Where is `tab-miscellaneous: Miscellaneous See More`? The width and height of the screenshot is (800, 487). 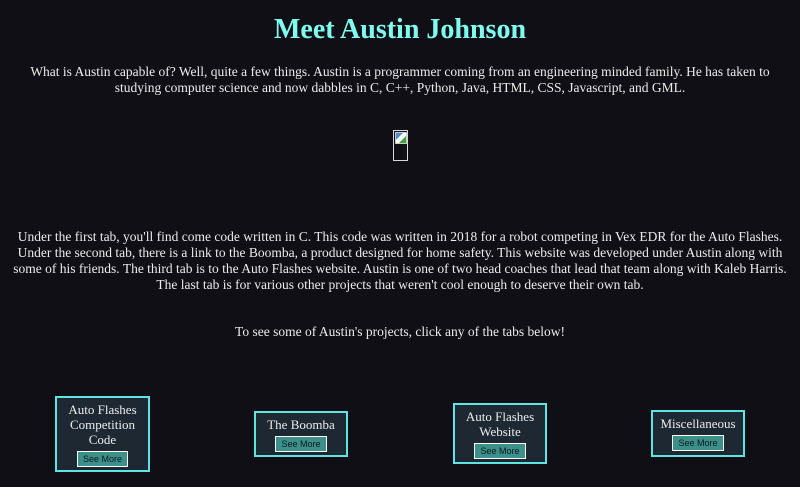 tab-miscellaneous: Miscellaneous See More is located at coordinates (698, 433).